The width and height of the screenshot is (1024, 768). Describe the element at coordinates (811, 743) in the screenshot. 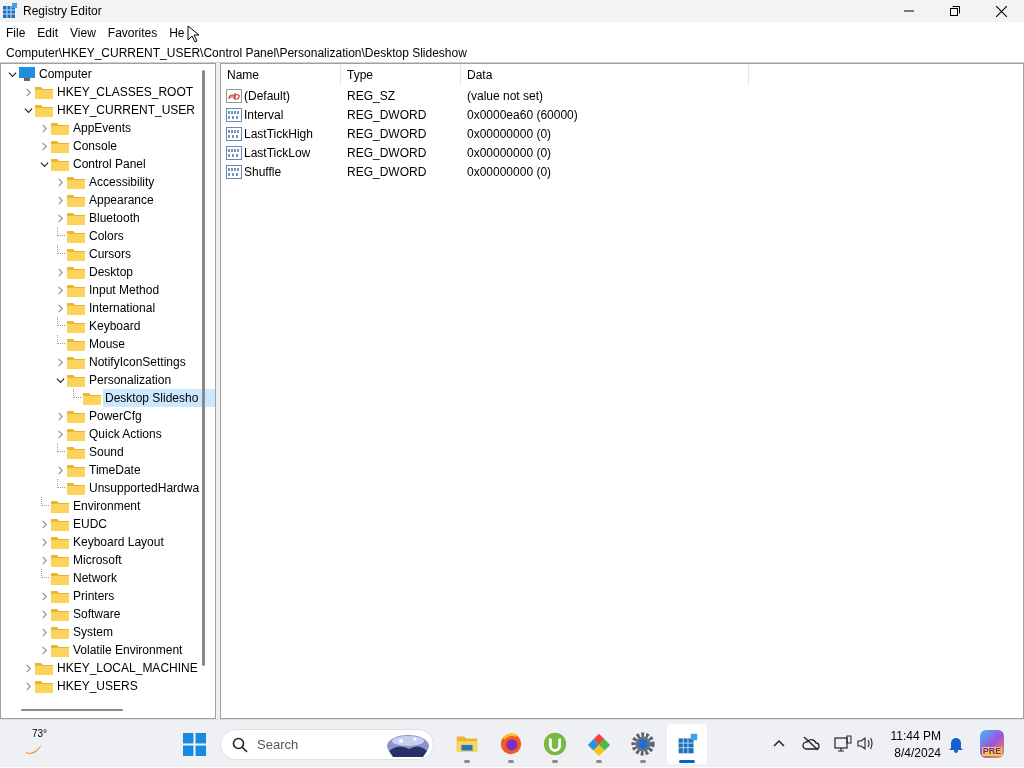

I see `cloud-off-icon` at that location.